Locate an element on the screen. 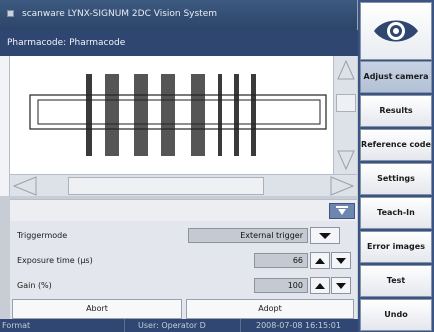 The height and width of the screenshot is (332, 434). exposure-increase-button is located at coordinates (320, 260).